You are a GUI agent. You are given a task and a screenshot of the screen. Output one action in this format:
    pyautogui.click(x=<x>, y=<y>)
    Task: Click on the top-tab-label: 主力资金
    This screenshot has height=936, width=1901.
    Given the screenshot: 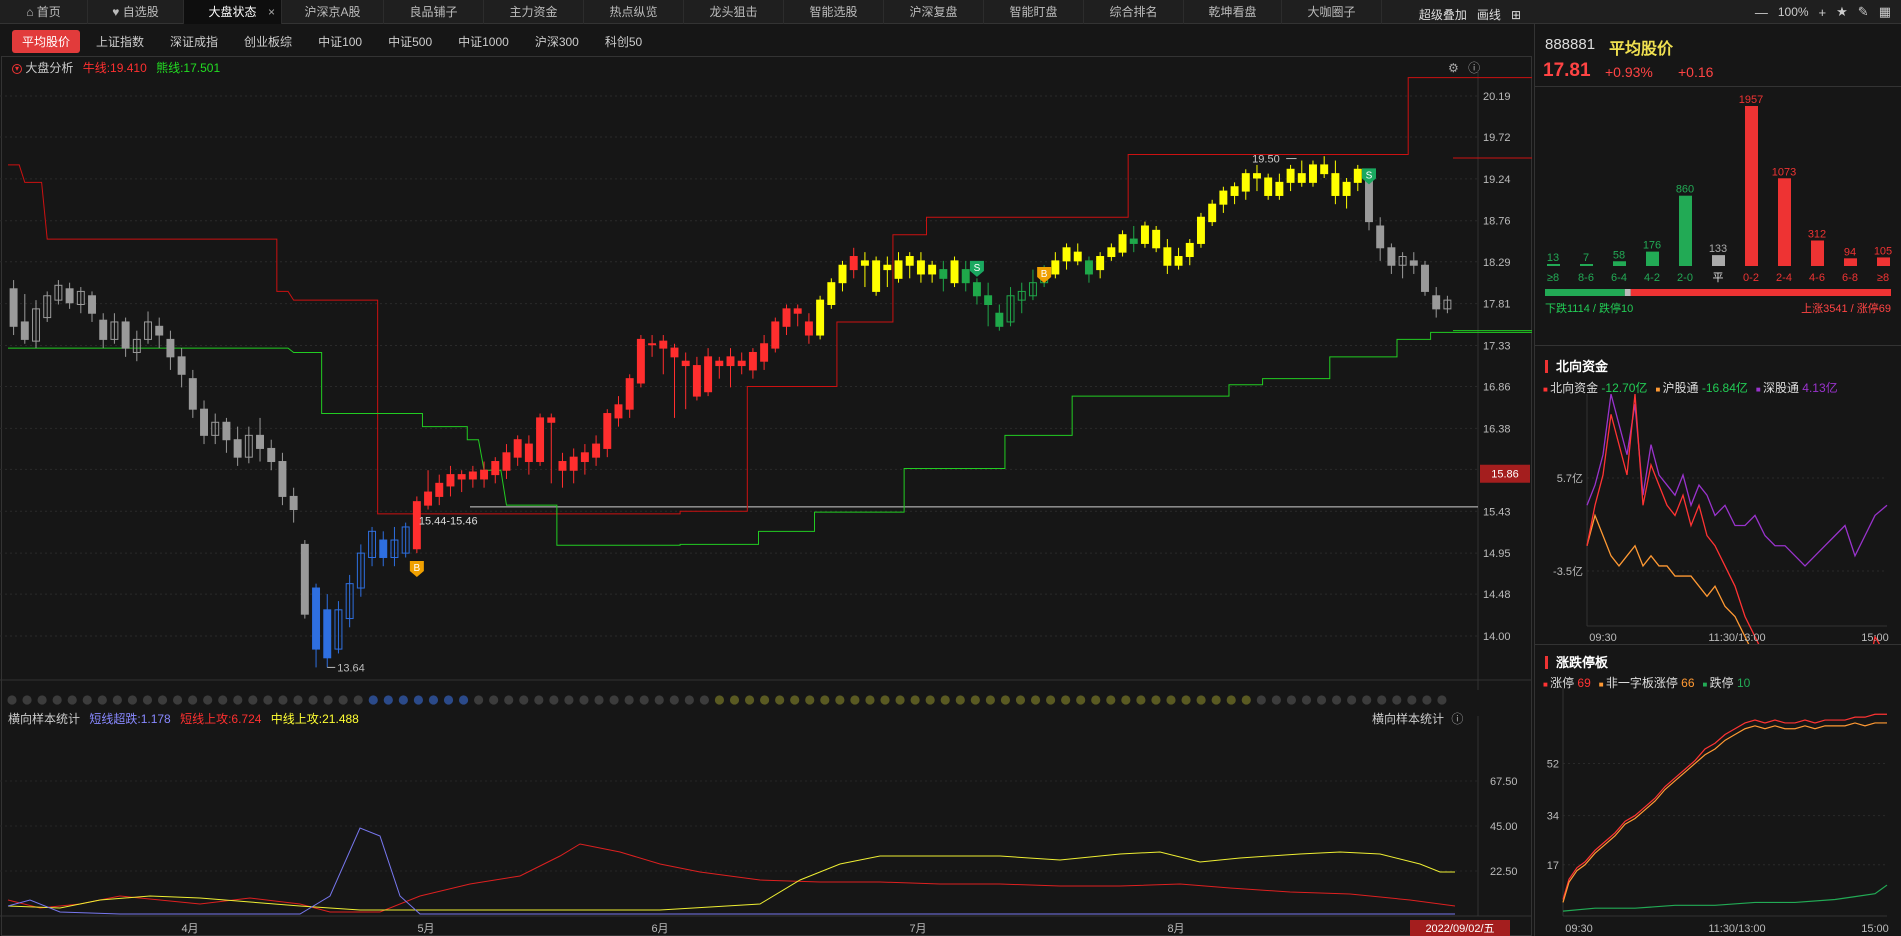 What is the action you would take?
    pyautogui.click(x=533, y=12)
    